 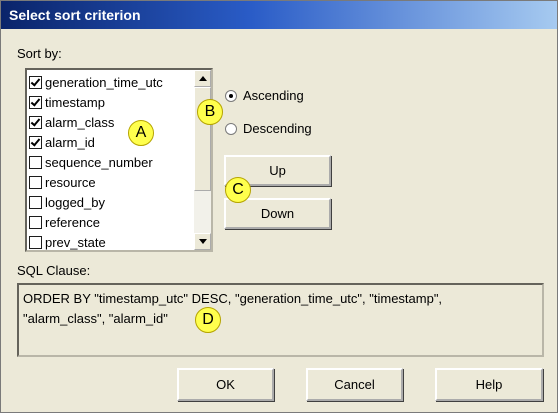 I want to click on checkbox-alarm-id, so click(x=35, y=142).